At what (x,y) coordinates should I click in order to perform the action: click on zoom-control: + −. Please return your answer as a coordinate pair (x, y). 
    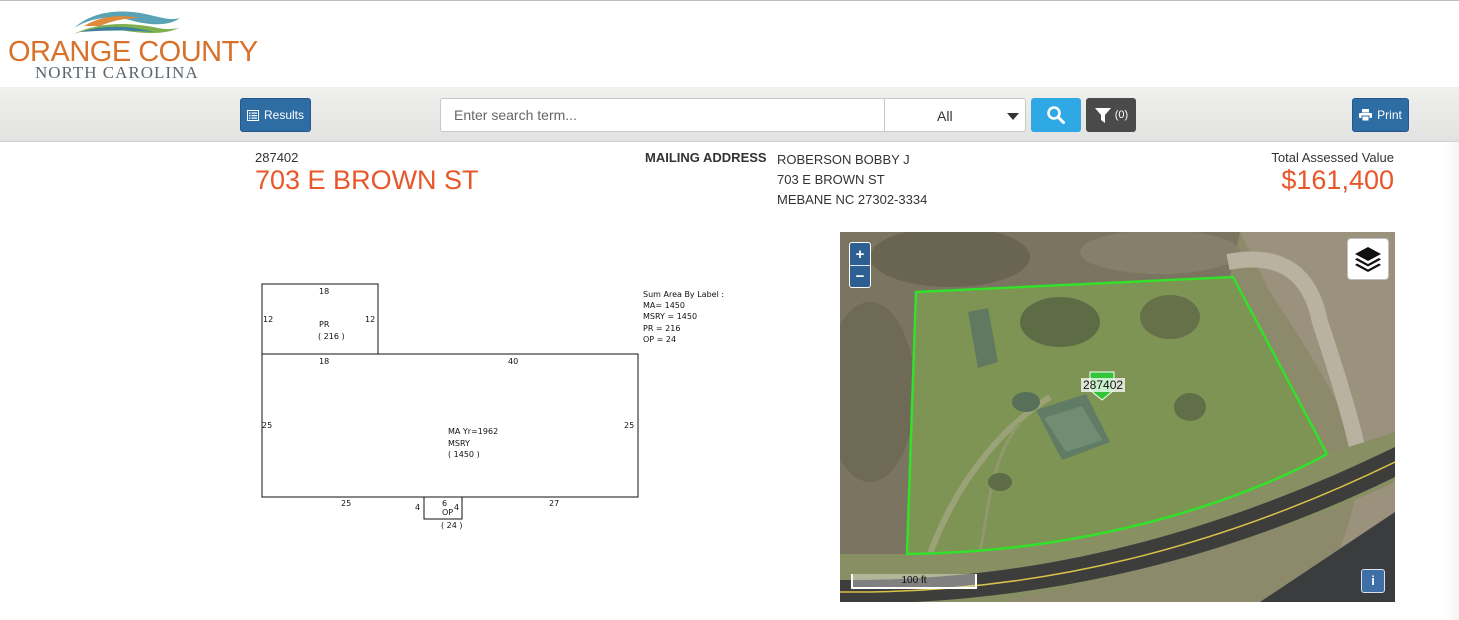
    Looking at the image, I should click on (860, 265).